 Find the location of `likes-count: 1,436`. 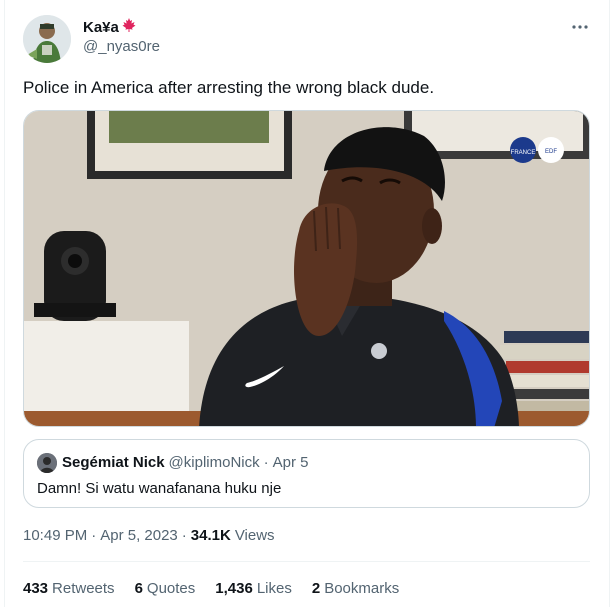

likes-count: 1,436 is located at coordinates (234, 588).